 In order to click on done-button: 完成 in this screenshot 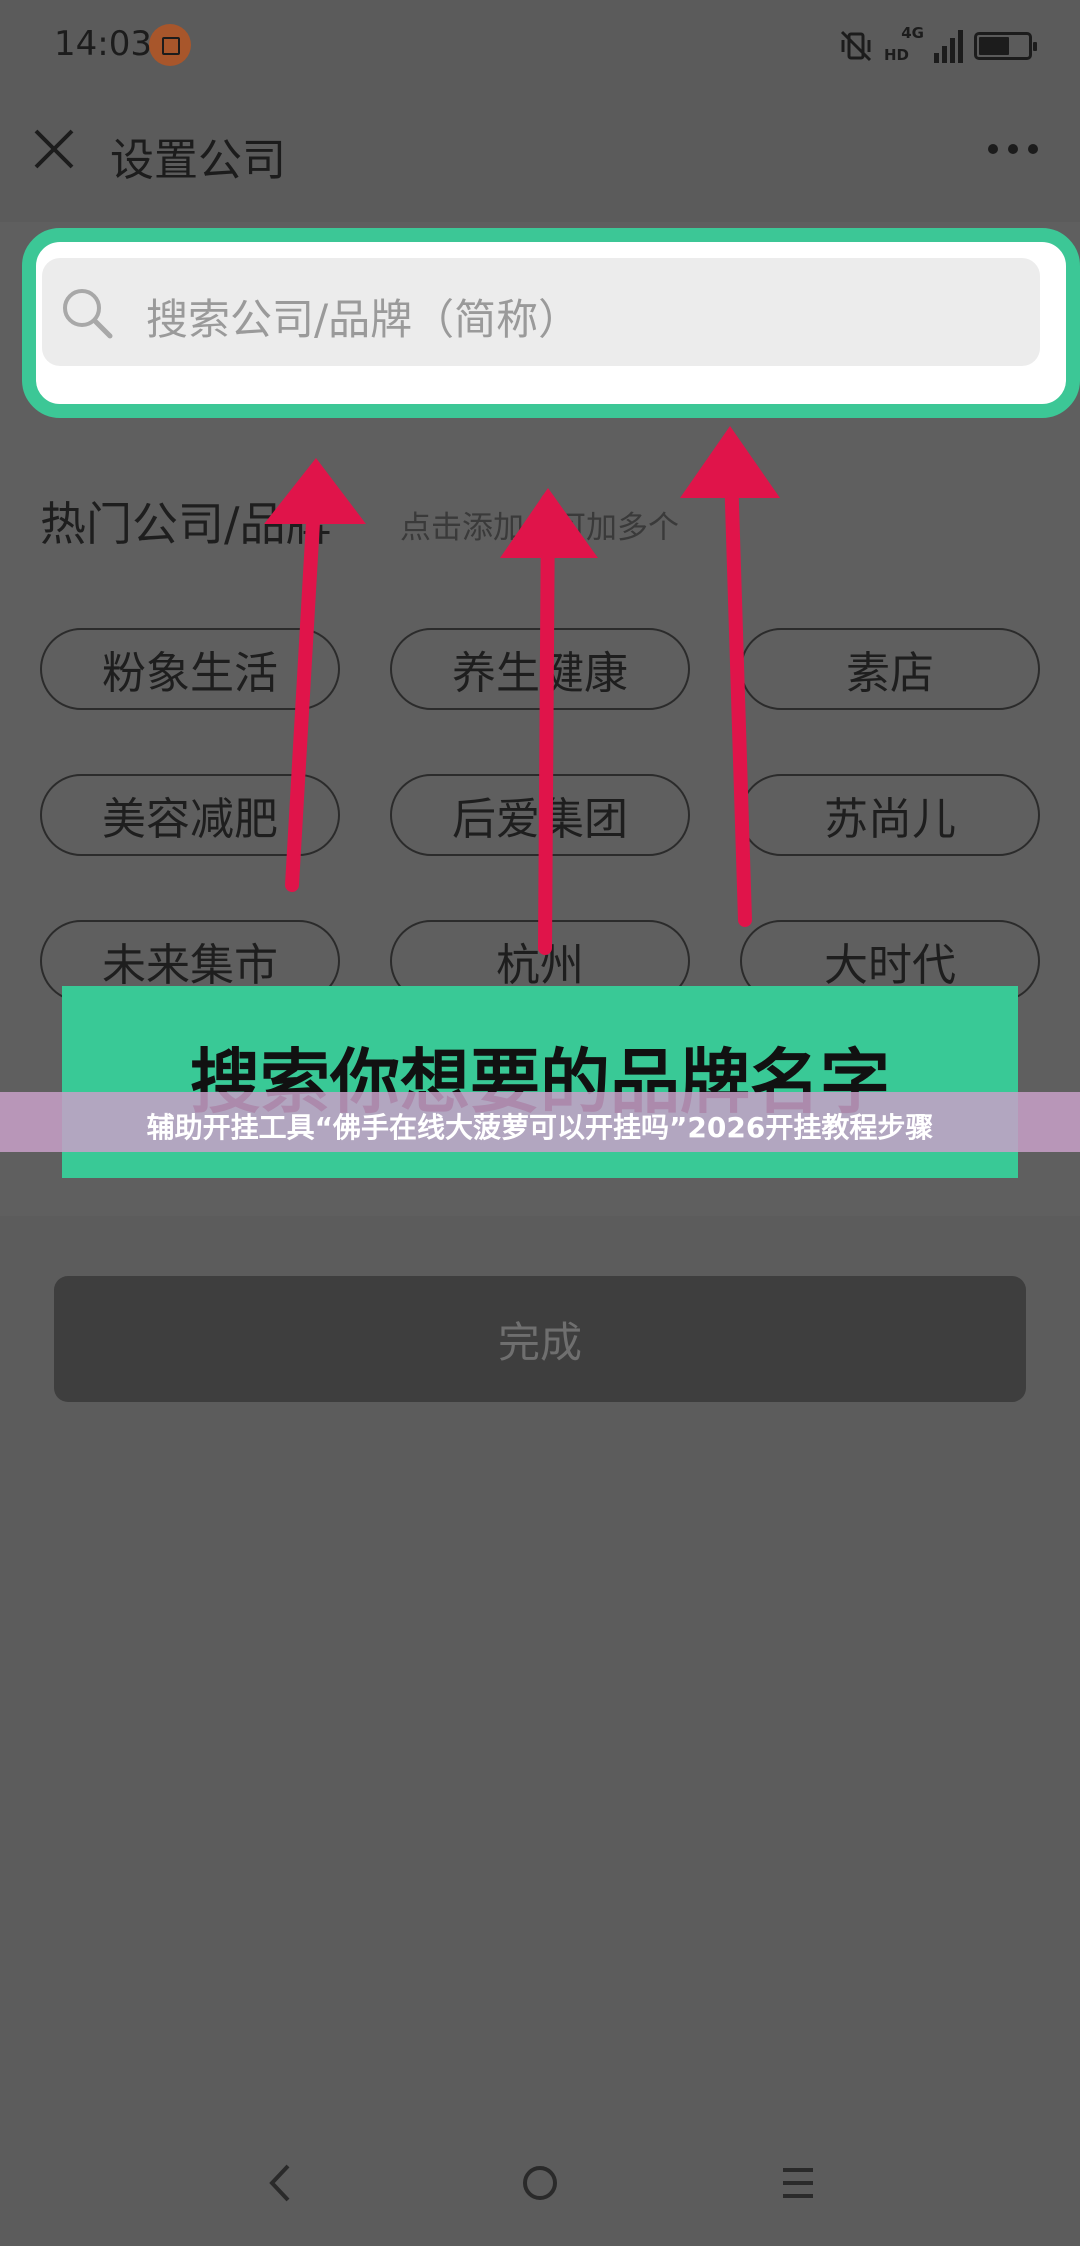, I will do `click(540, 1339)`.